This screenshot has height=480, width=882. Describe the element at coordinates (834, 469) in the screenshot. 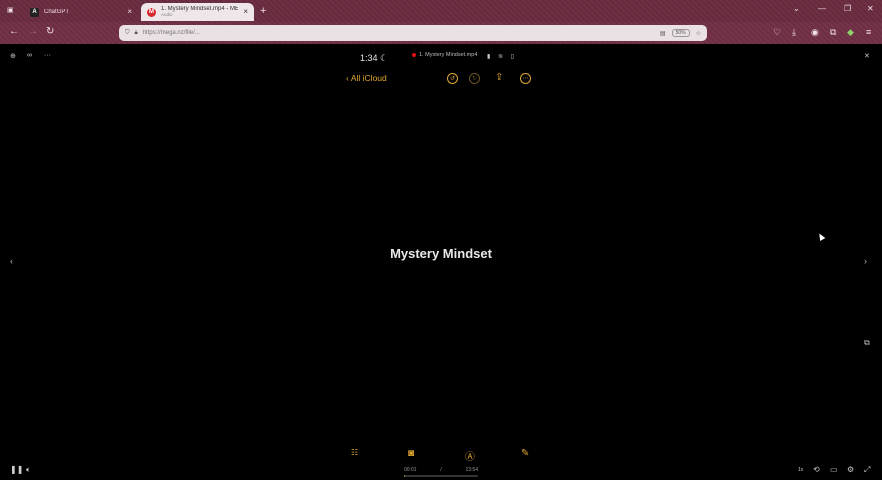

I see `subtitles-icon: ▭` at that location.